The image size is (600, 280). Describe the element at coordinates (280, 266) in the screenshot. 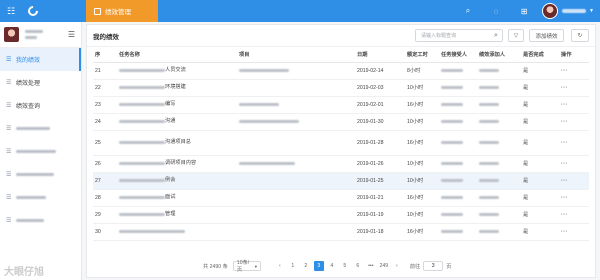

I see `prev-page-button: ‹` at that location.